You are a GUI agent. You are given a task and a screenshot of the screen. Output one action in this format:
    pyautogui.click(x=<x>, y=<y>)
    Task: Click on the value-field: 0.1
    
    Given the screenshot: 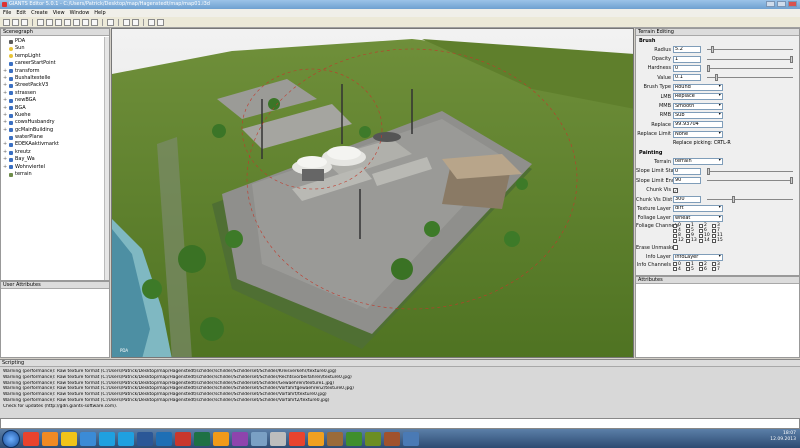 What is the action you would take?
    pyautogui.click(x=687, y=78)
    